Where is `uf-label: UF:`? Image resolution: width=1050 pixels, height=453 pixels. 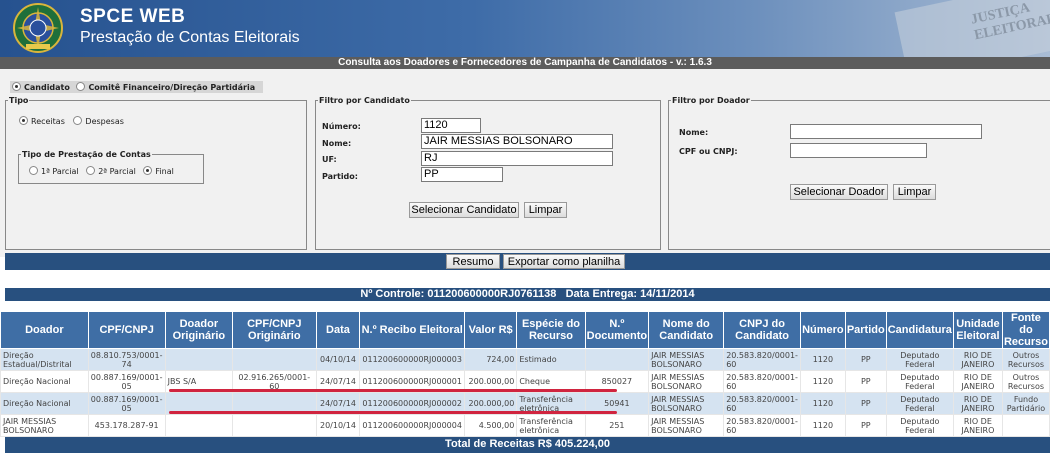
uf-label: UF: is located at coordinates (329, 159).